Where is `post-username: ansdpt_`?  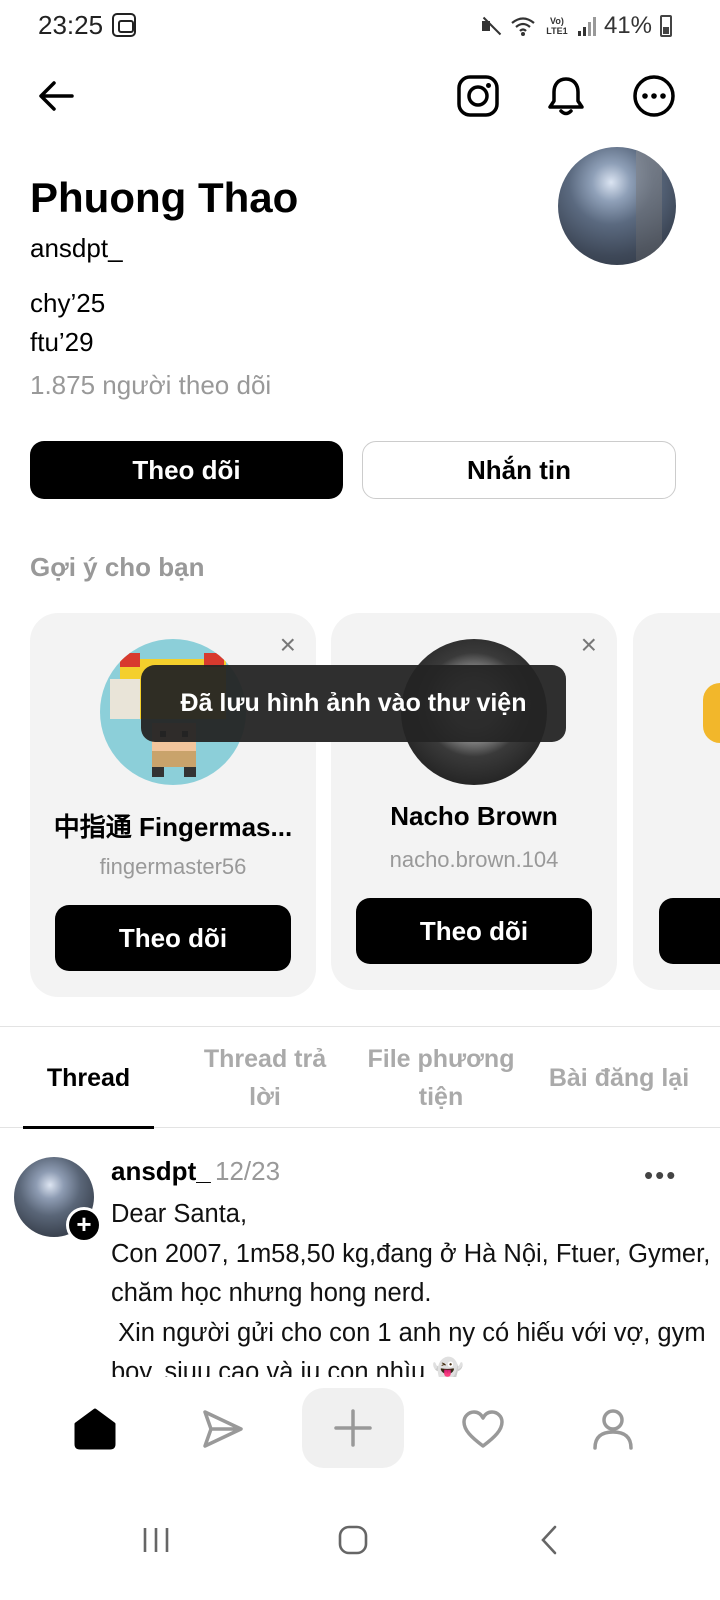 post-username: ansdpt_ is located at coordinates (161, 1171).